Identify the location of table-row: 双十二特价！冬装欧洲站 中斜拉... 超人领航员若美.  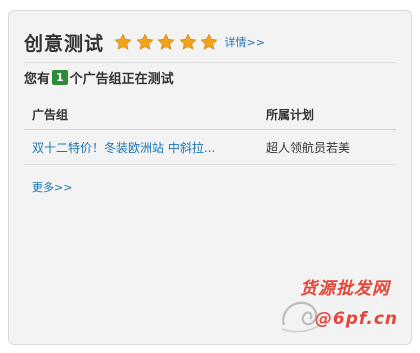
(210, 147).